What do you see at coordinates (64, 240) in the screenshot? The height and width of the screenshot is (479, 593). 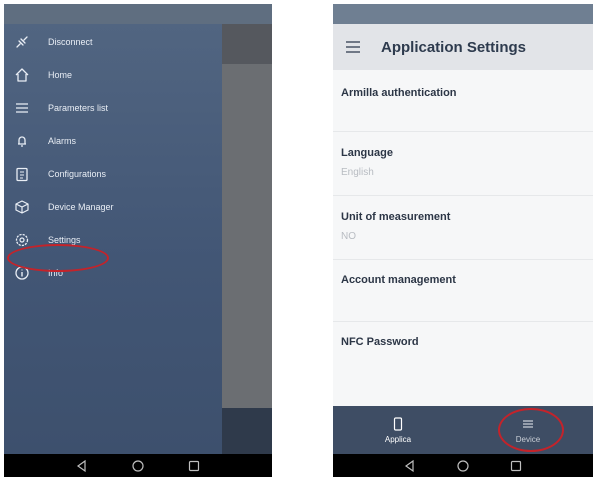 I see `menu-item-label: Settings` at bounding box center [64, 240].